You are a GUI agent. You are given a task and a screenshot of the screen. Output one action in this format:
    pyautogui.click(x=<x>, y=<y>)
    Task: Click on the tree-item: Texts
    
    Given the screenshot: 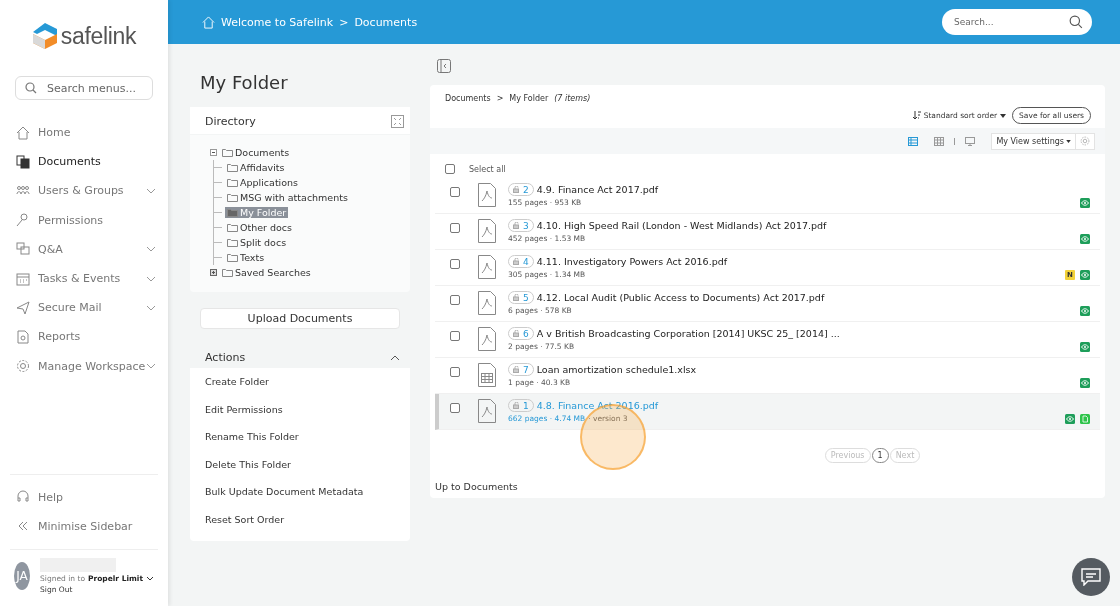 What is the action you would take?
    pyautogui.click(x=246, y=257)
    